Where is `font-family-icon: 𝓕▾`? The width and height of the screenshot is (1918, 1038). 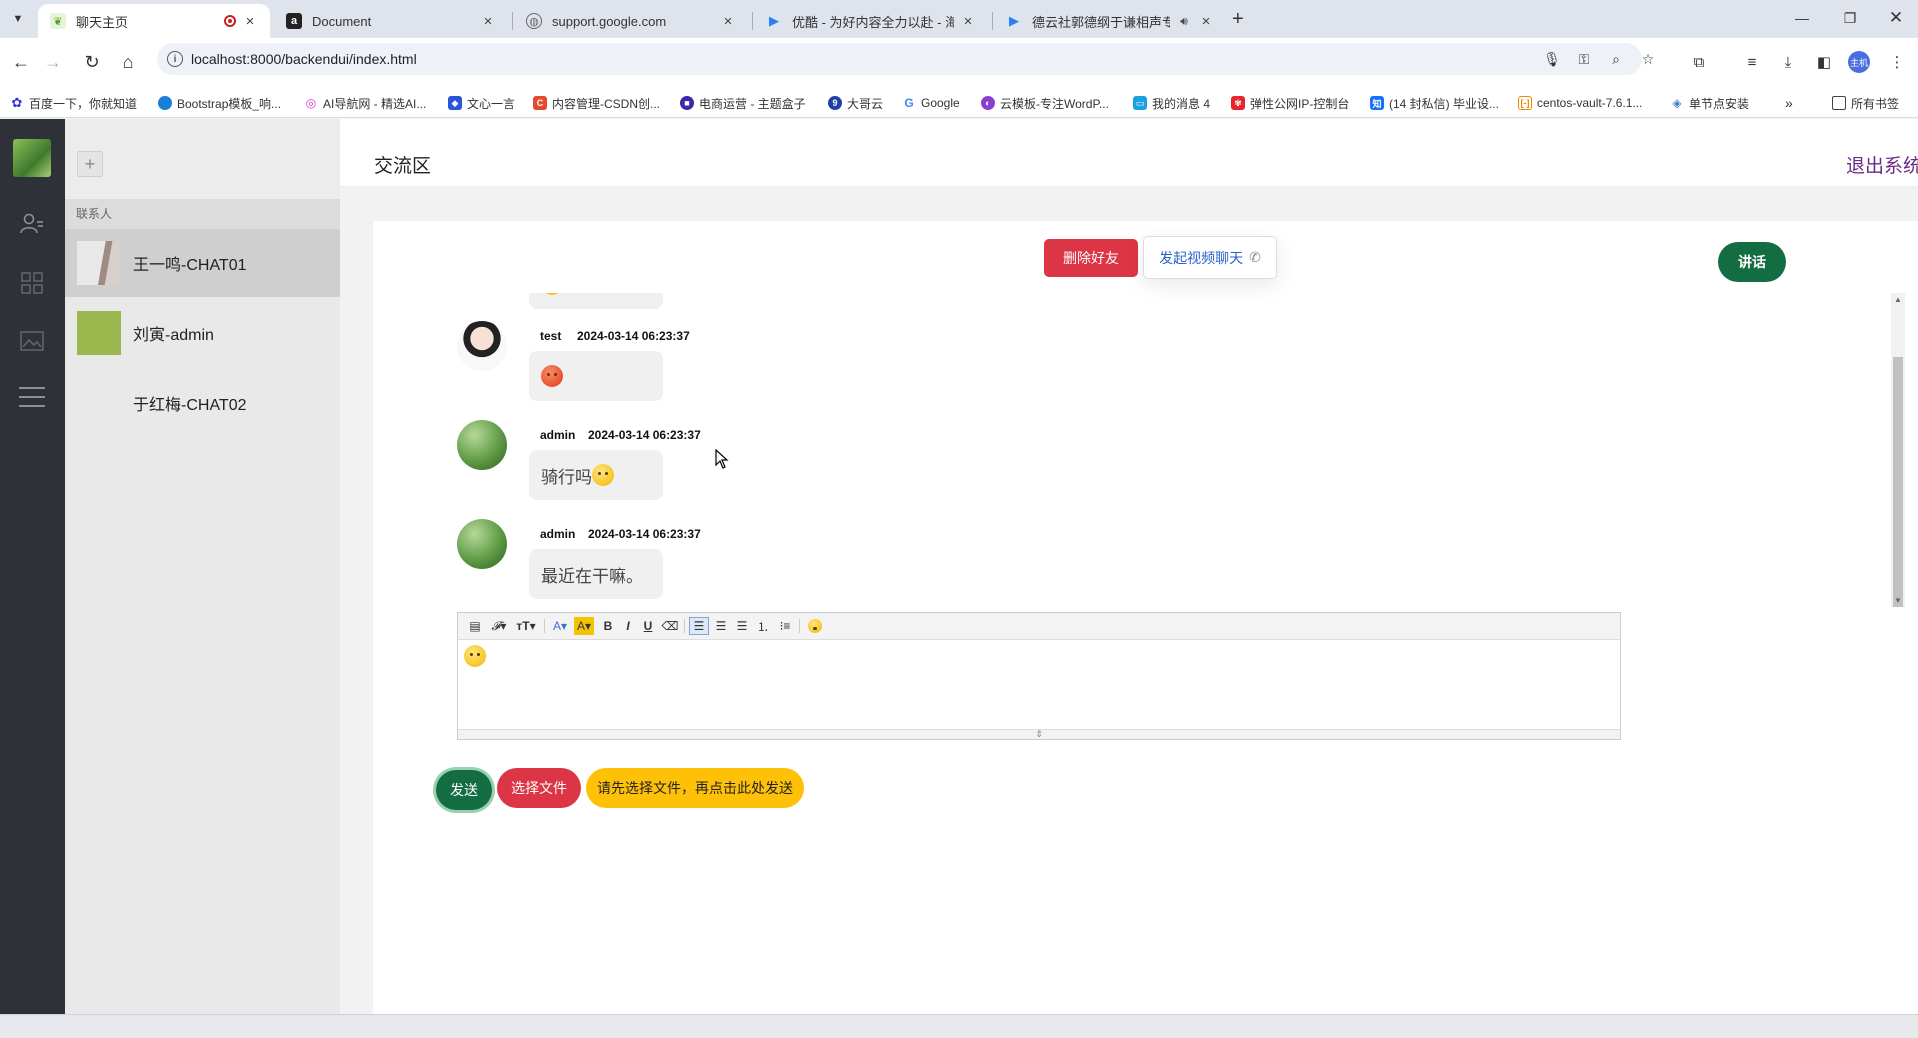 font-family-icon: 𝓕▾ is located at coordinates (499, 626).